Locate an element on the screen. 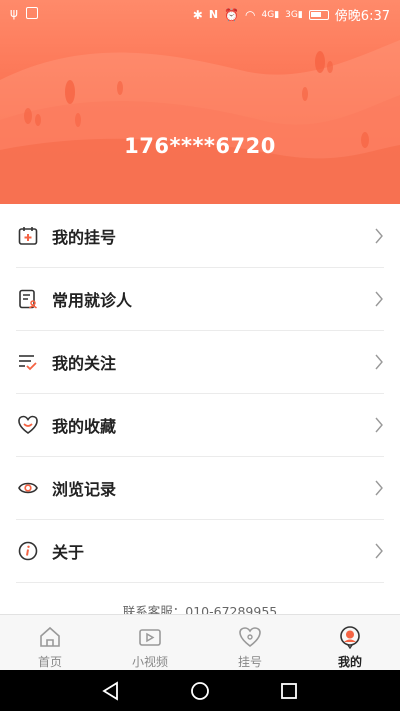  menu-item-label: 我的收藏 is located at coordinates (84, 426).